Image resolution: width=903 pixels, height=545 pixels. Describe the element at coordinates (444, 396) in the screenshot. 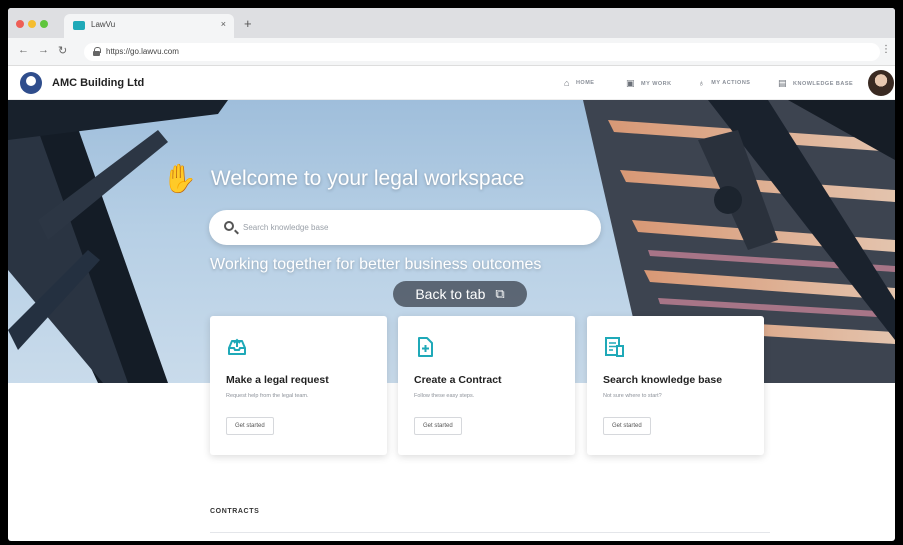

I see `card-description: Follow these easy steps.` at that location.